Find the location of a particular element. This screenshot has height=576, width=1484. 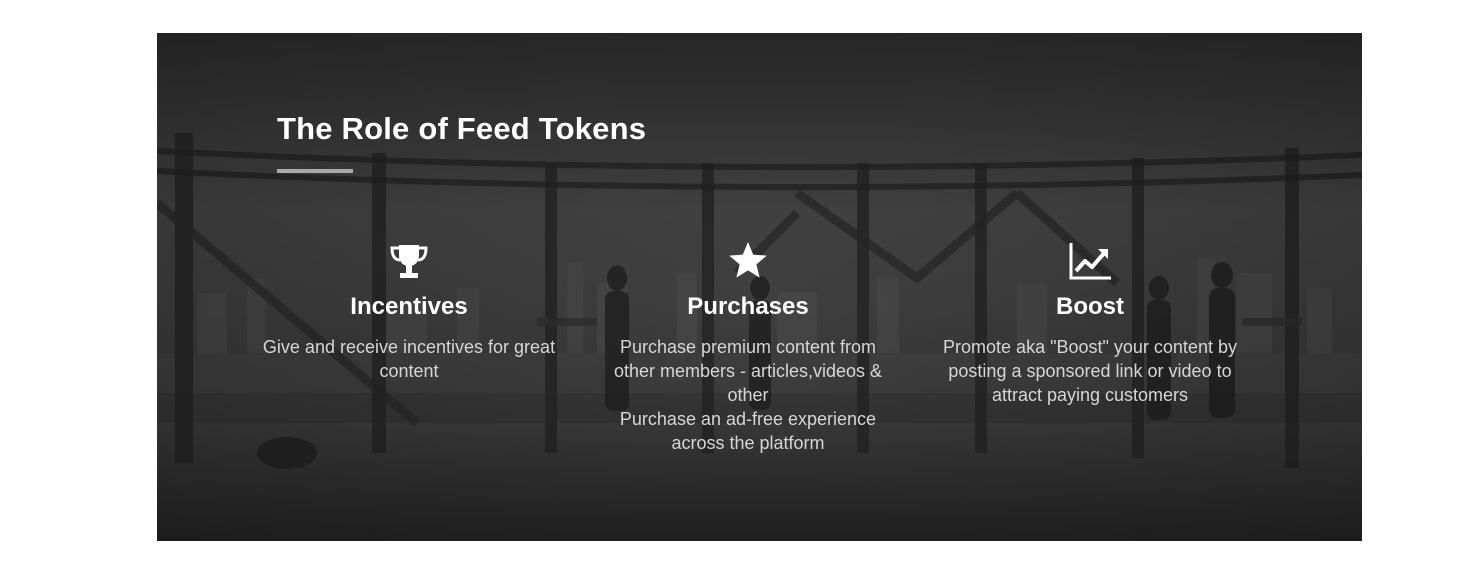

star-icon is located at coordinates (748, 260).